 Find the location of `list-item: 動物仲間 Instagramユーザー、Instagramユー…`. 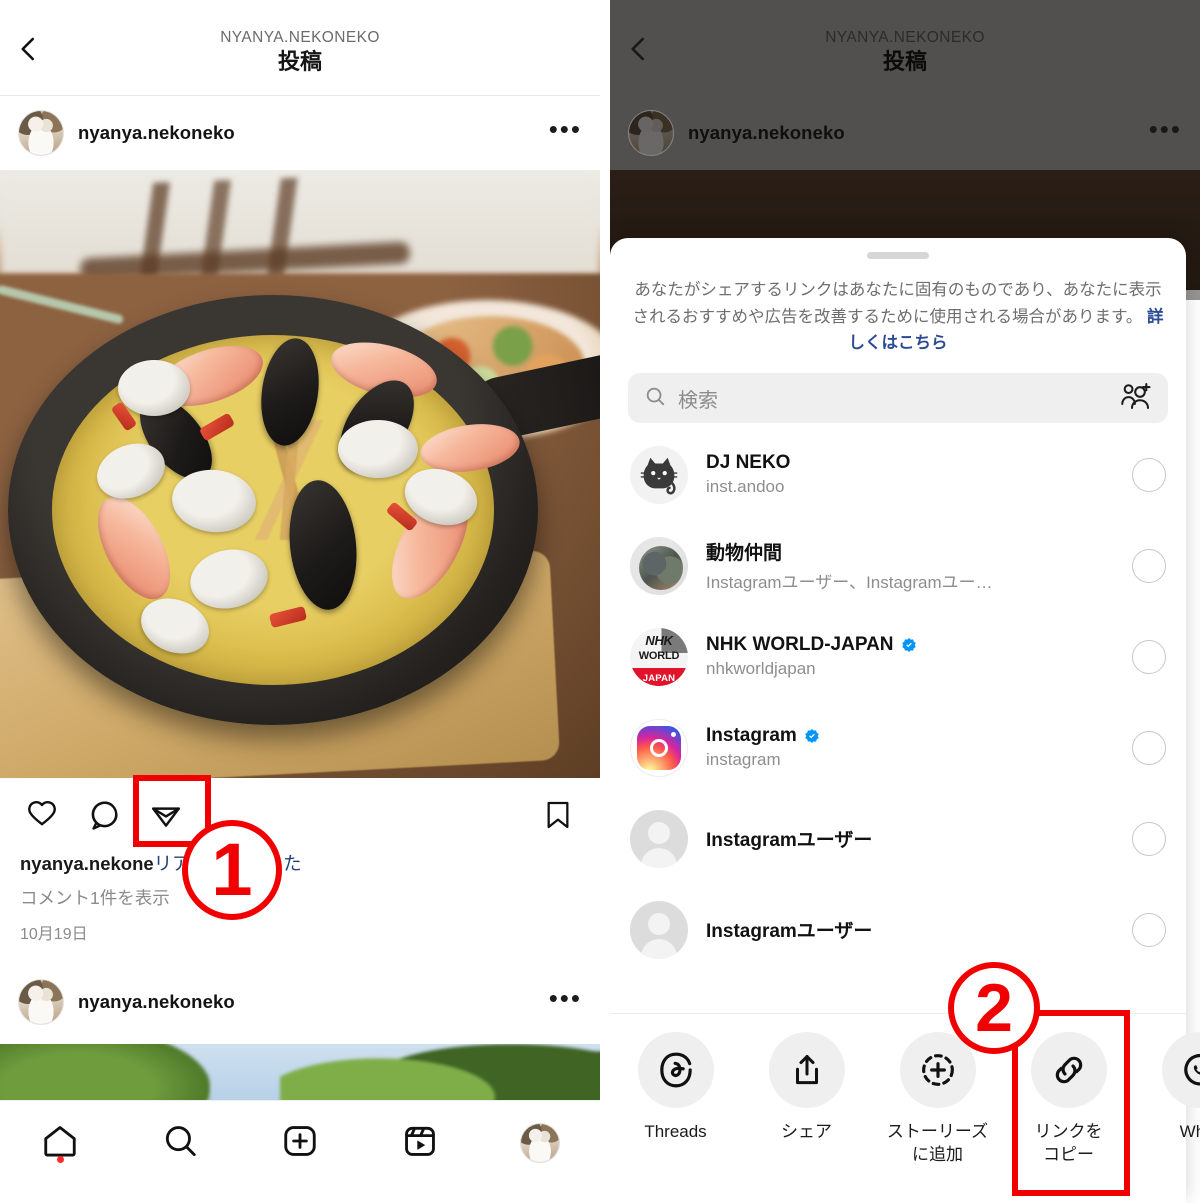

list-item: 動物仲間 Instagramユーザー、Instagramユー… is located at coordinates (898, 565).